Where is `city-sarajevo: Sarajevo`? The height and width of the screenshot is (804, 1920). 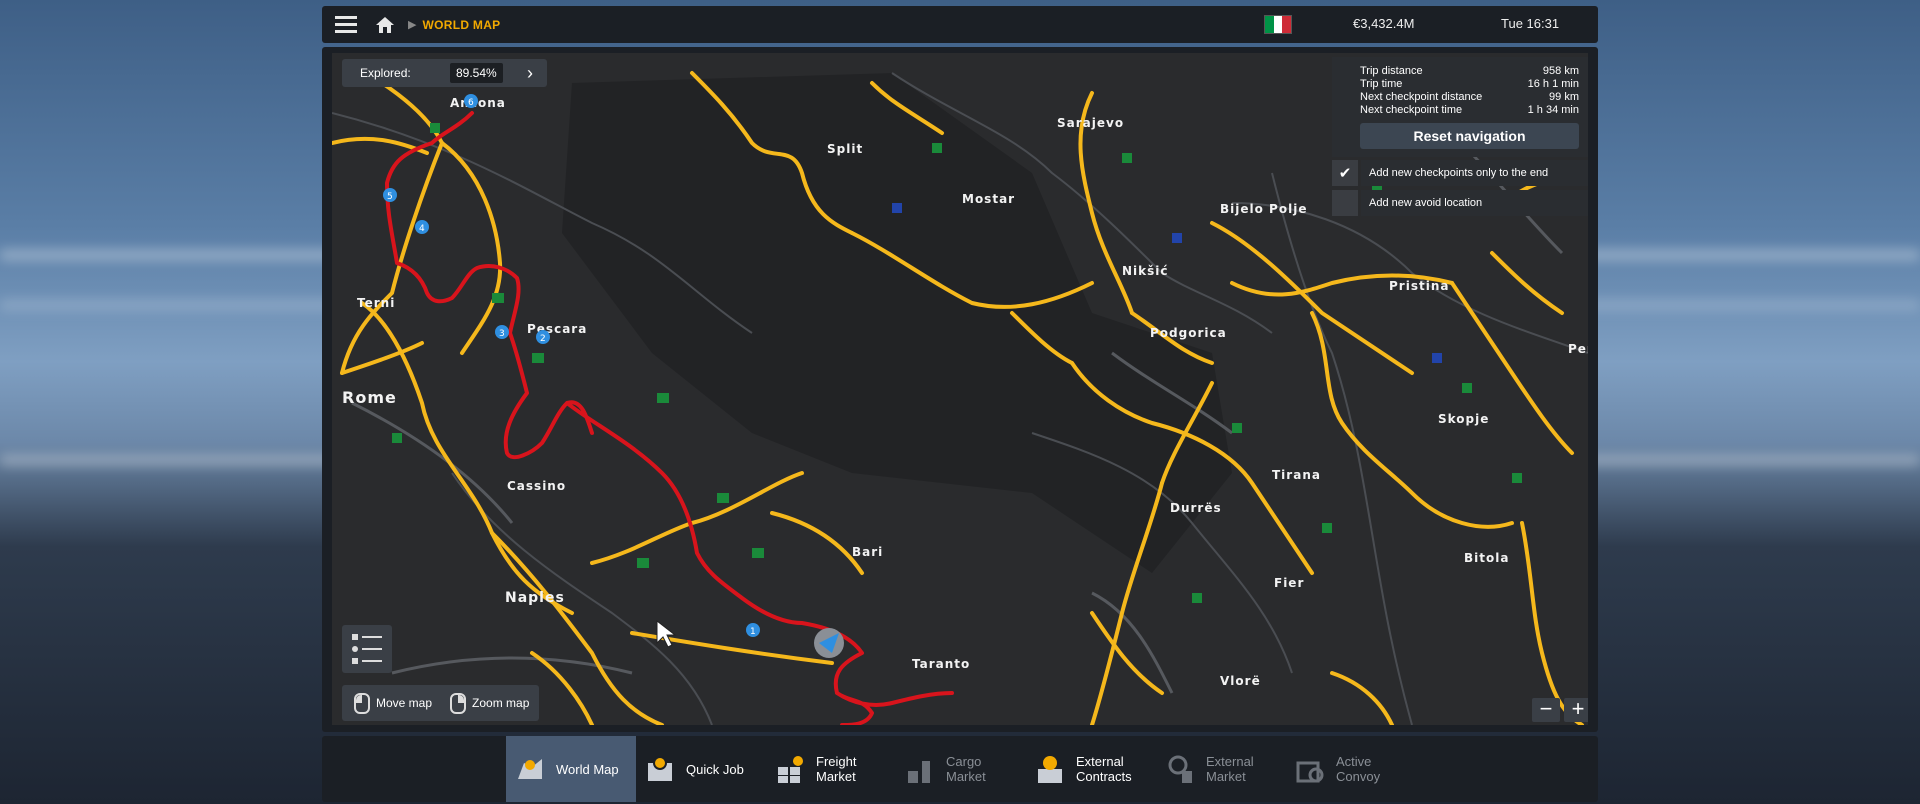
city-sarajevo: Sarajevo is located at coordinates (1090, 123).